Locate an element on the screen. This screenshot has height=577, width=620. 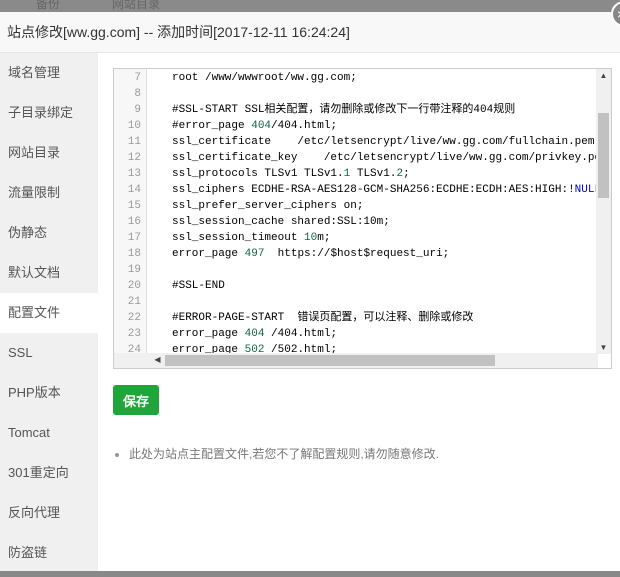
horizontal-scrollbar: ◀ is located at coordinates (356, 360).